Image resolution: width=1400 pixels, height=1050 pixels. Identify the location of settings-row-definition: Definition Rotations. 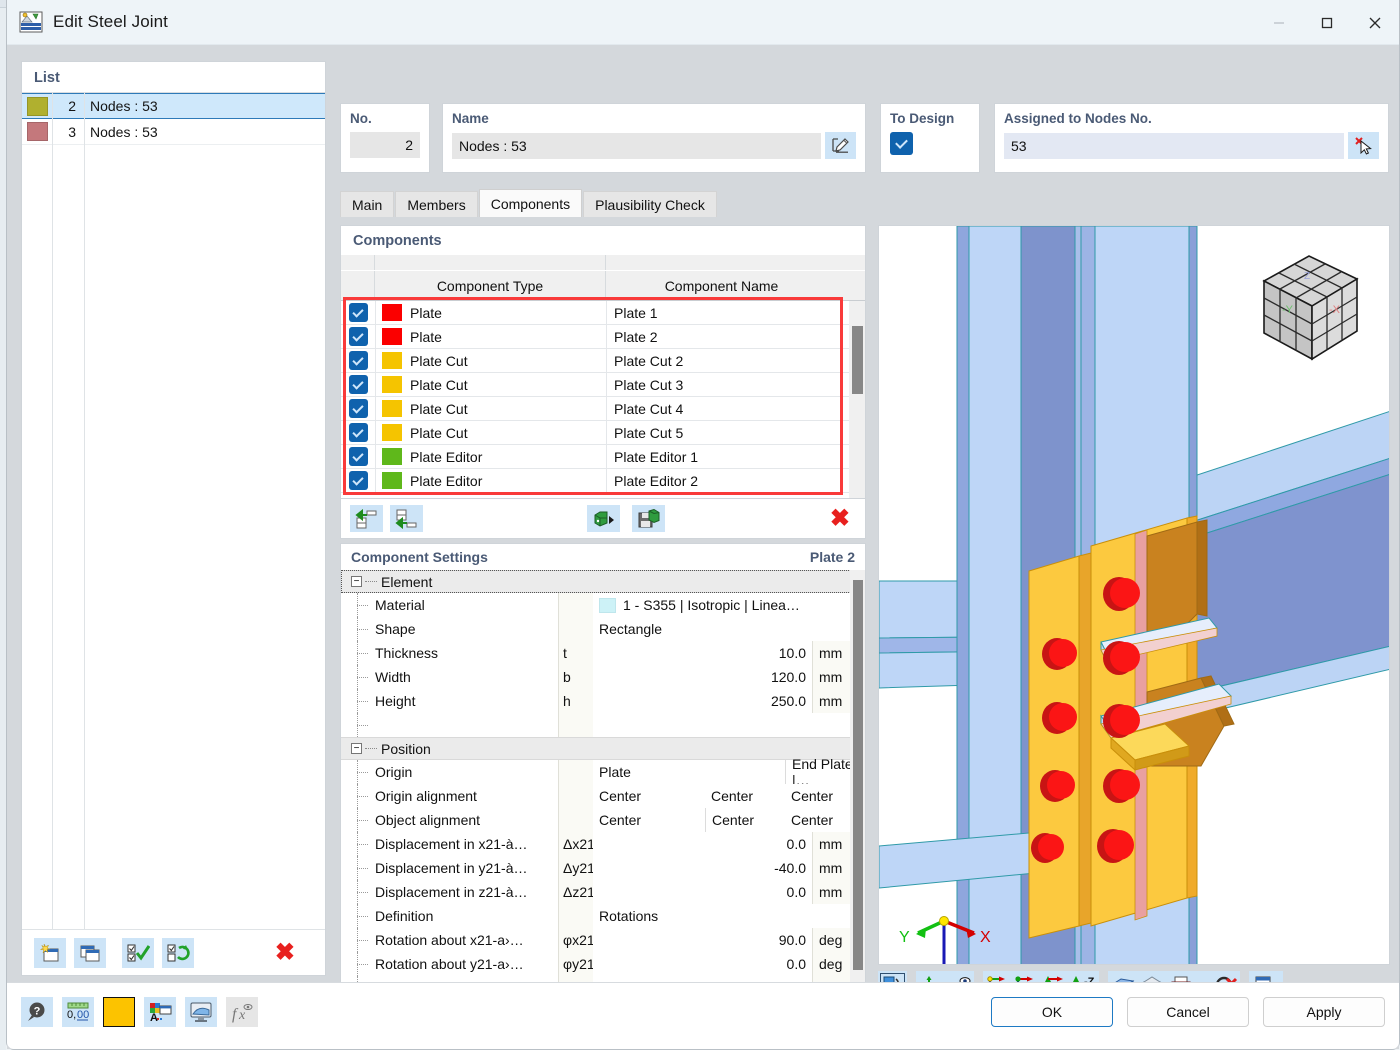
(603, 916).